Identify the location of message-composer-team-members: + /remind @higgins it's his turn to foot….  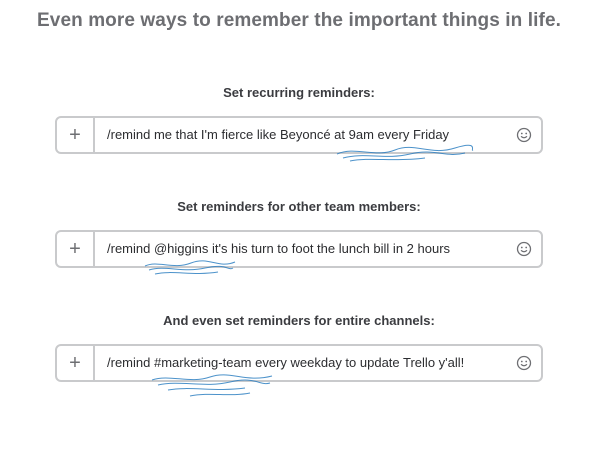
(299, 249).